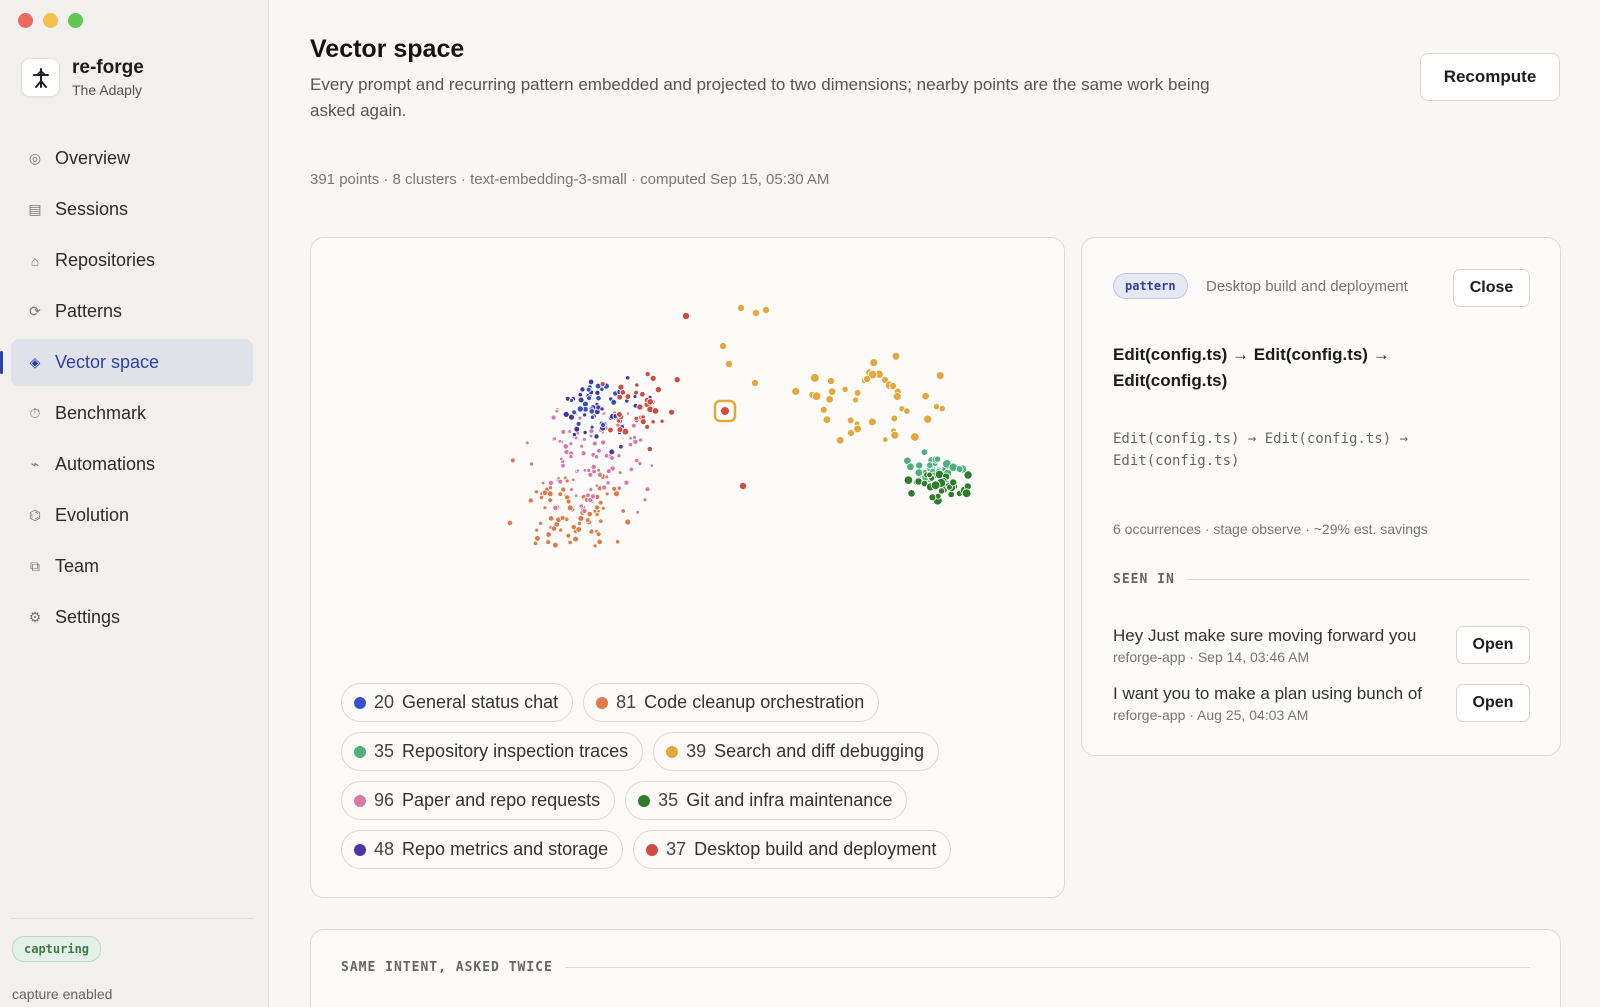 This screenshot has width=1600, height=1007. Describe the element at coordinates (25, 20) in the screenshot. I see `window-close-button` at that location.